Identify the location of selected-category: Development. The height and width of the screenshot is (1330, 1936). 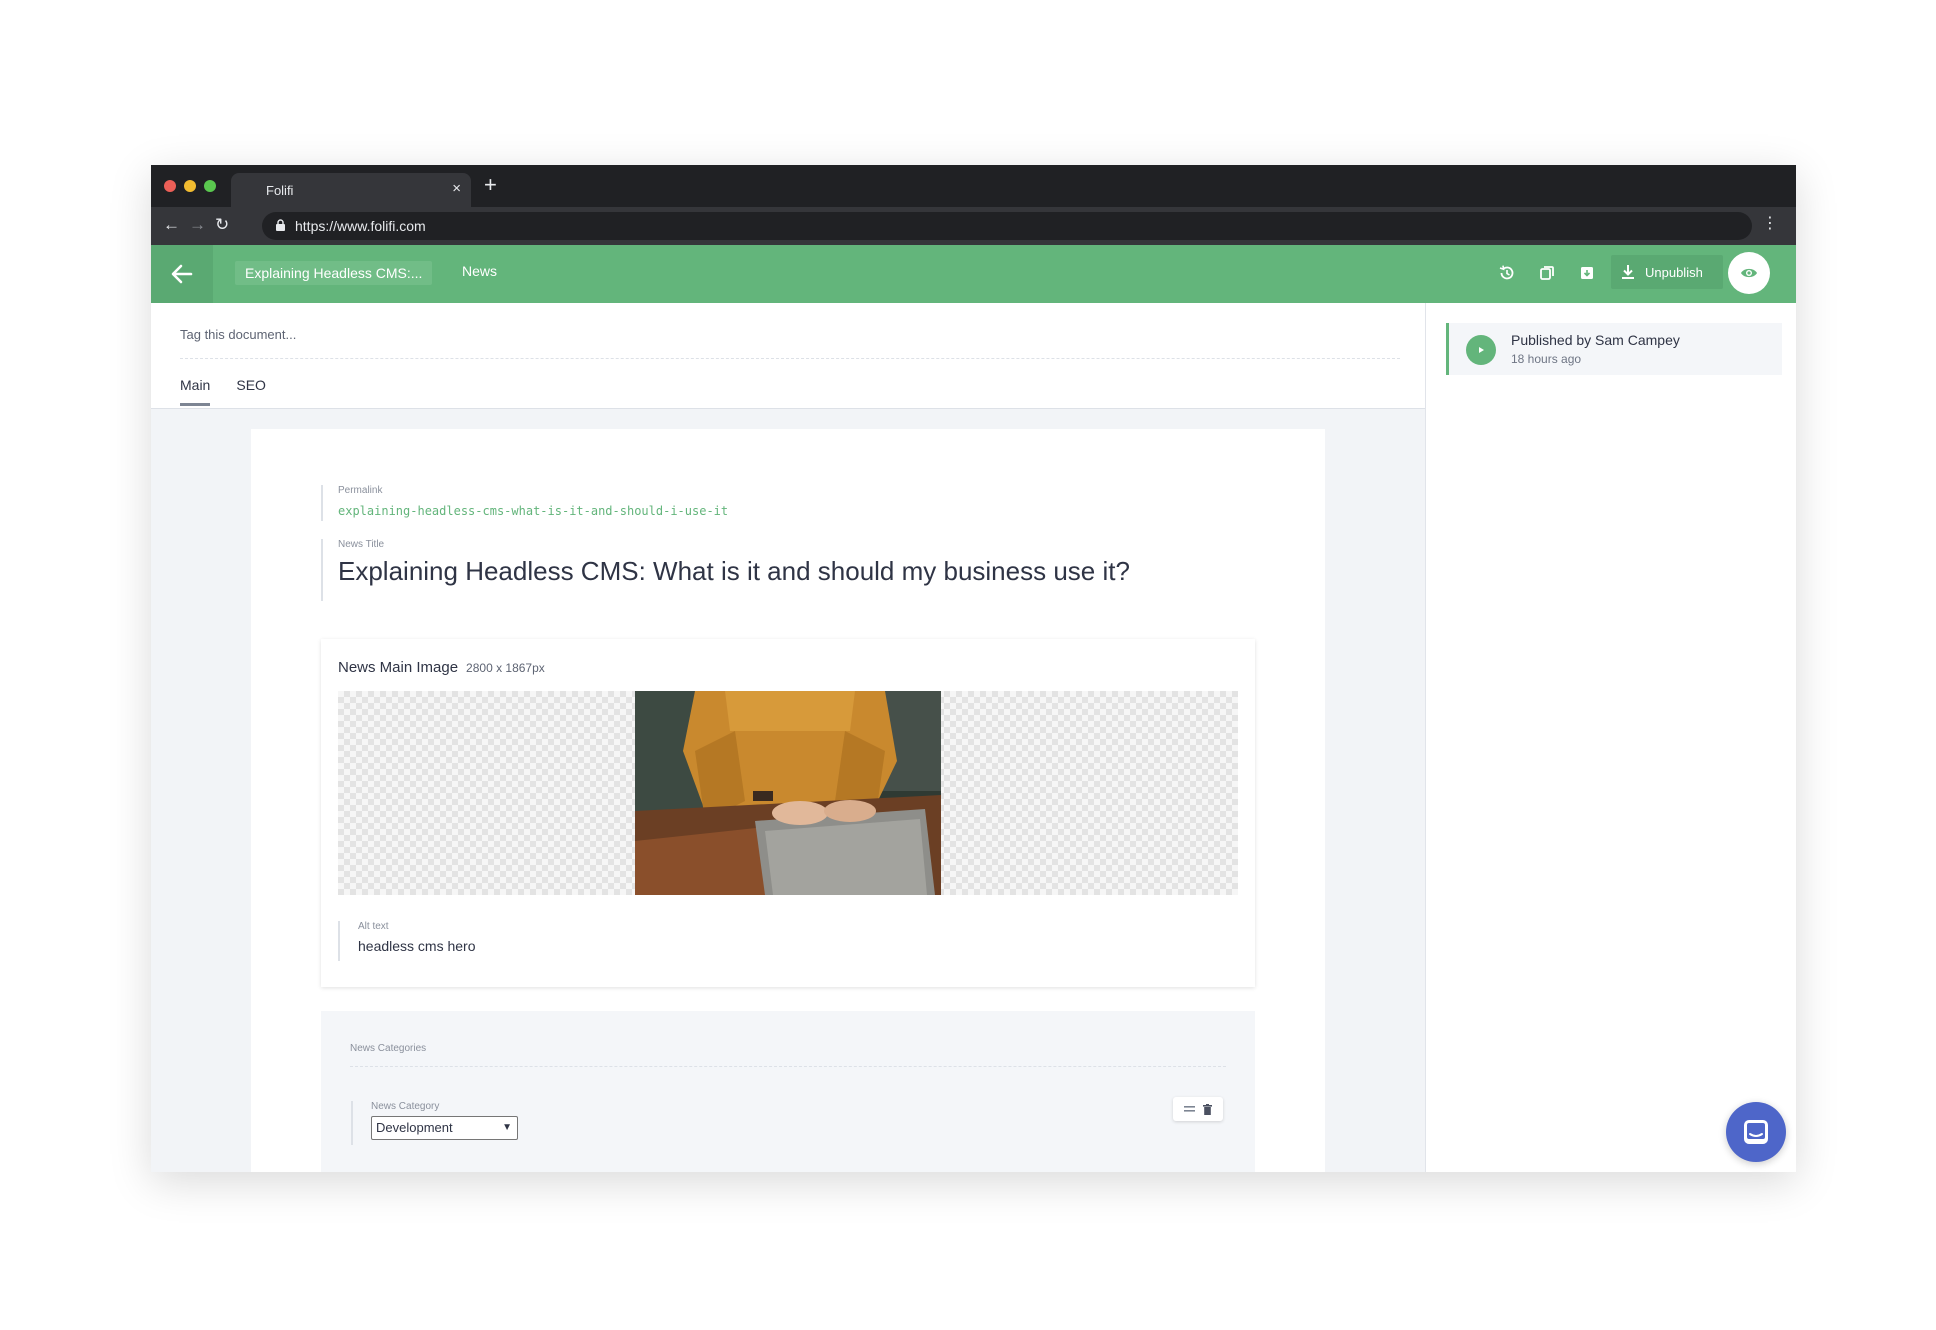
(414, 1127).